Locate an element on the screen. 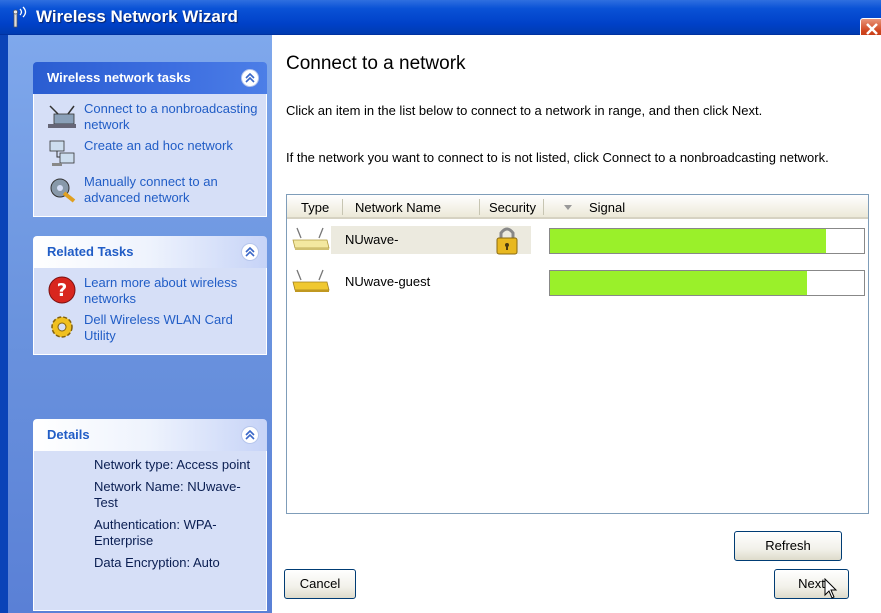 The width and height of the screenshot is (881, 613). task-learn-more: ? Learn more about wireless networks is located at coordinates (152, 290).